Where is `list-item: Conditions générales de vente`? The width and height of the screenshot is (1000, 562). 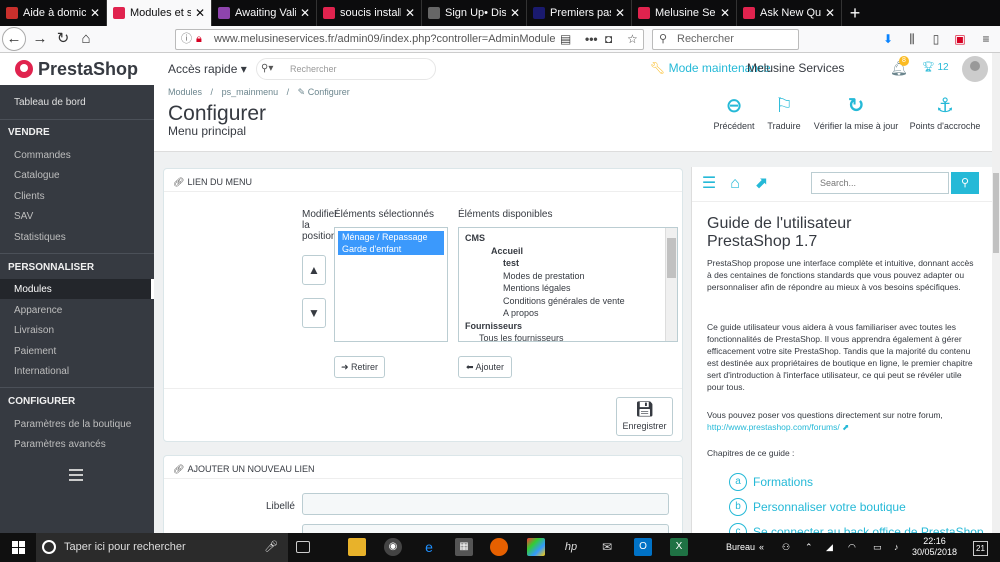 list-item: Conditions générales de vente is located at coordinates (564, 301).